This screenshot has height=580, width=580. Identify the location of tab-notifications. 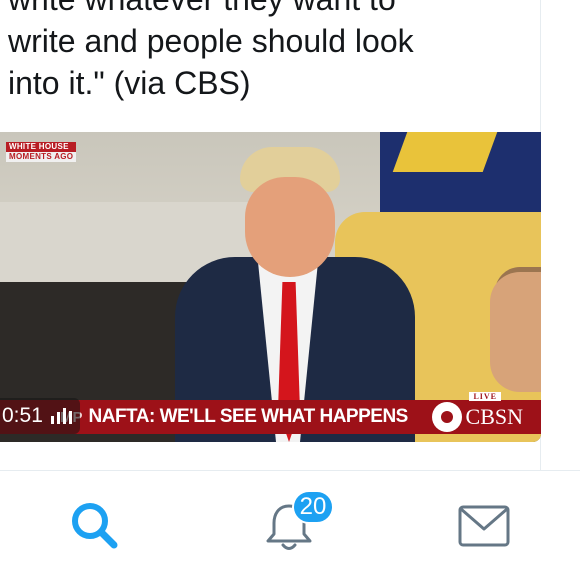
(289, 525).